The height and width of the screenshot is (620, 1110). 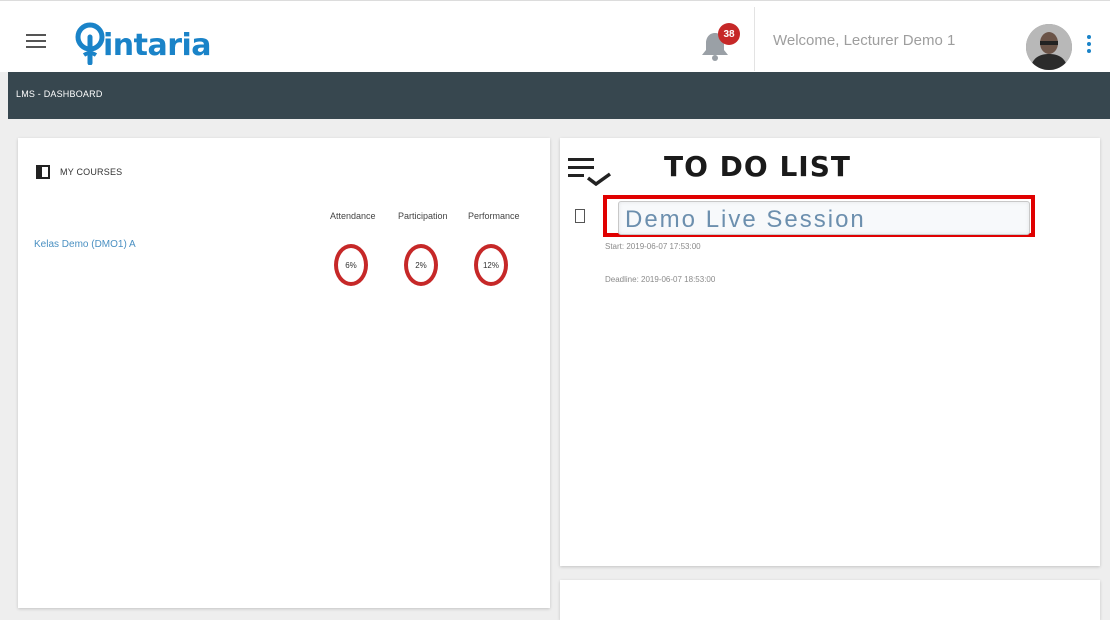 What do you see at coordinates (729, 34) in the screenshot?
I see `notification-badge: 38` at bounding box center [729, 34].